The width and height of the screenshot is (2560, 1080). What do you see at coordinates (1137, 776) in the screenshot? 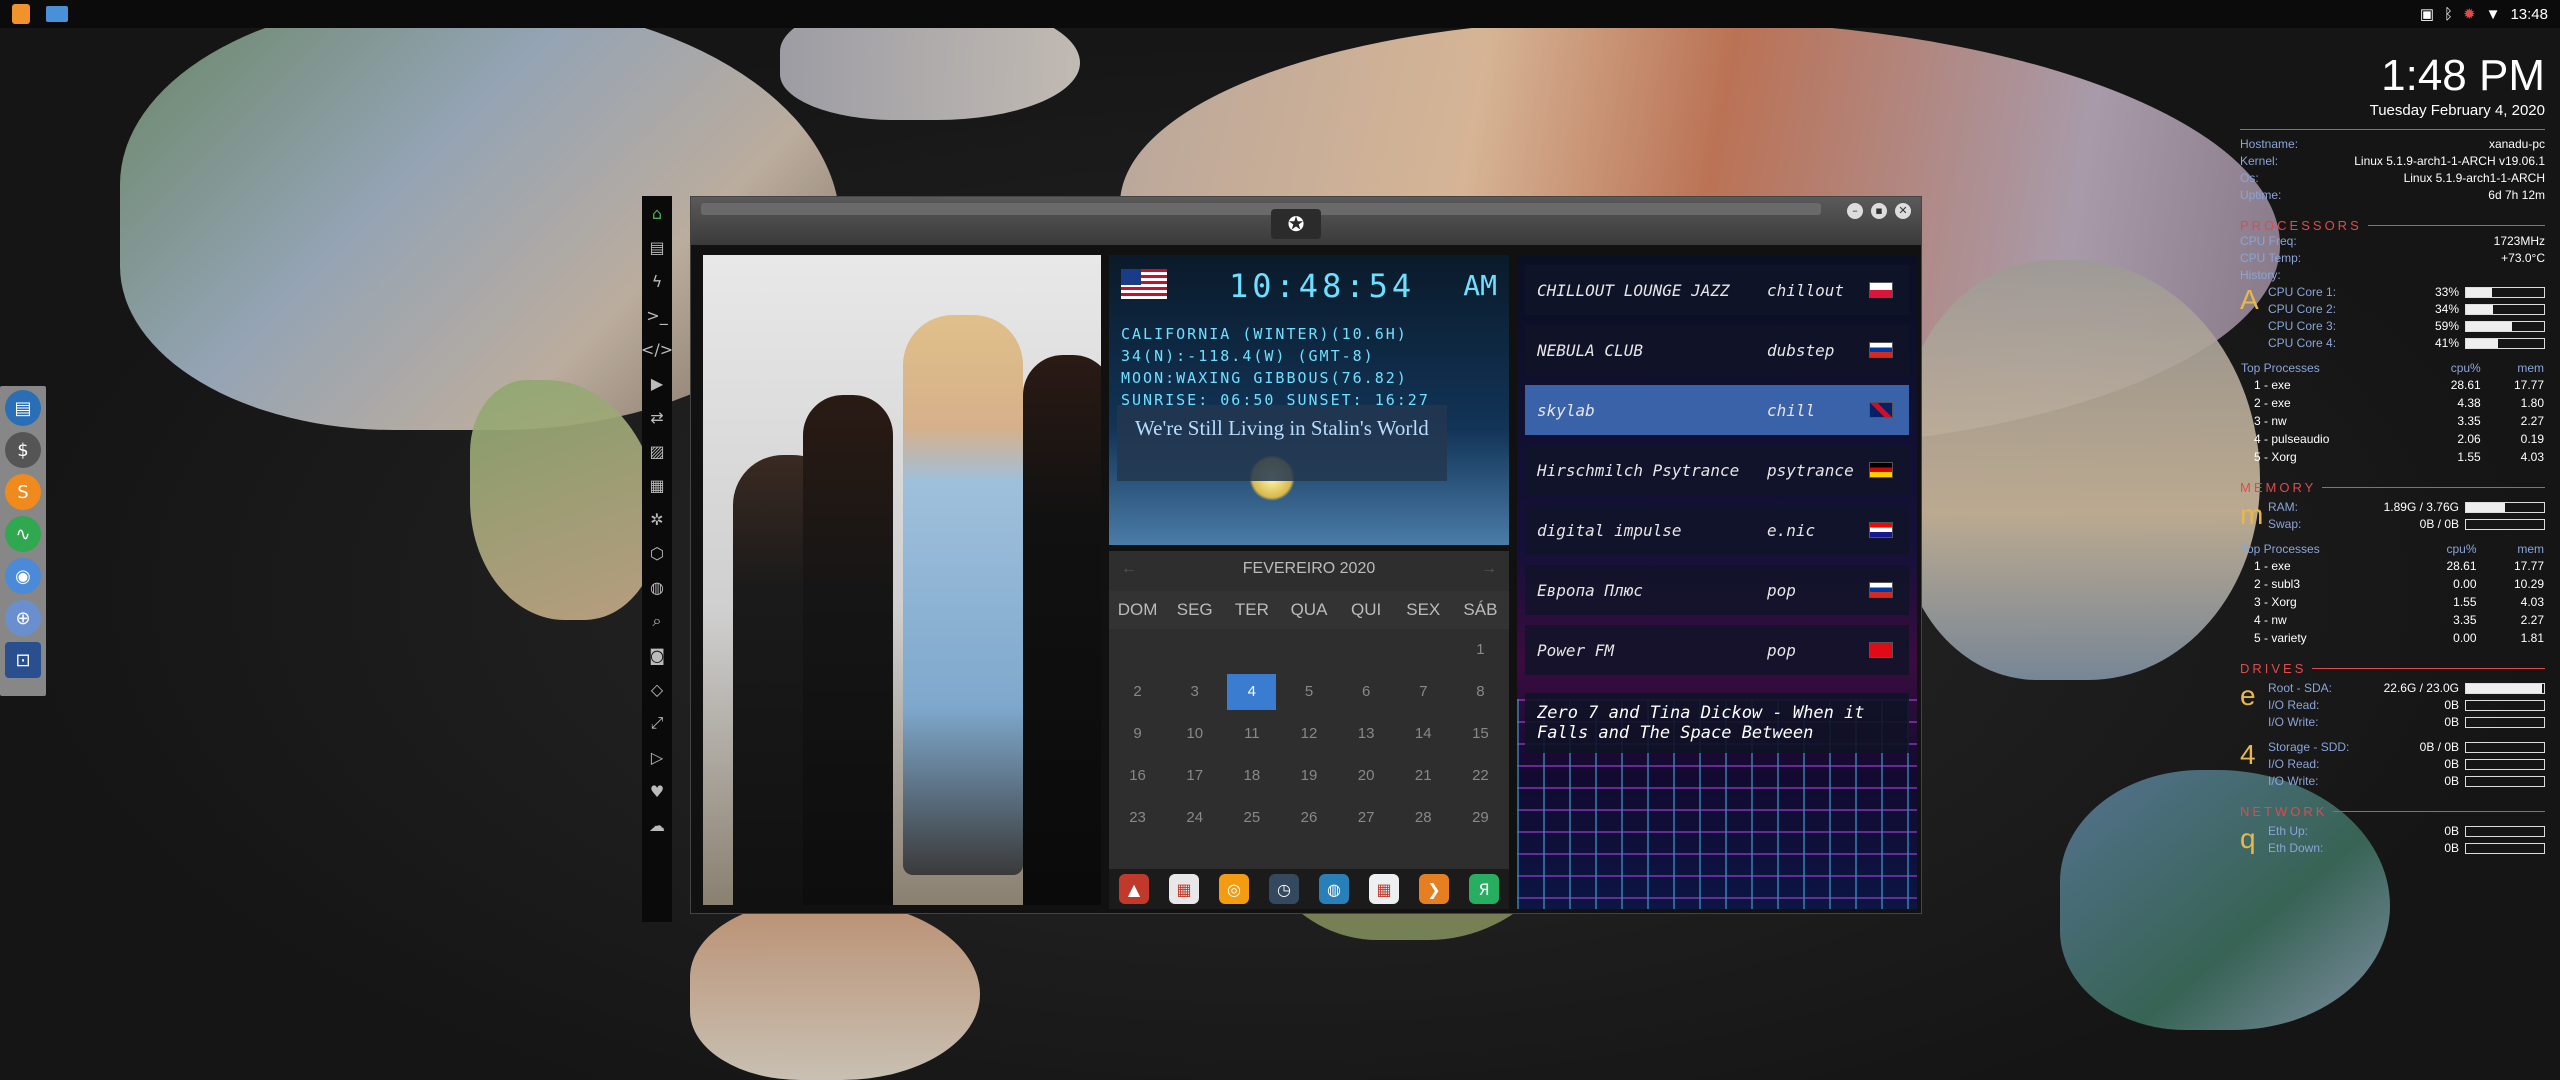
I see `calendar-day: 16` at bounding box center [1137, 776].